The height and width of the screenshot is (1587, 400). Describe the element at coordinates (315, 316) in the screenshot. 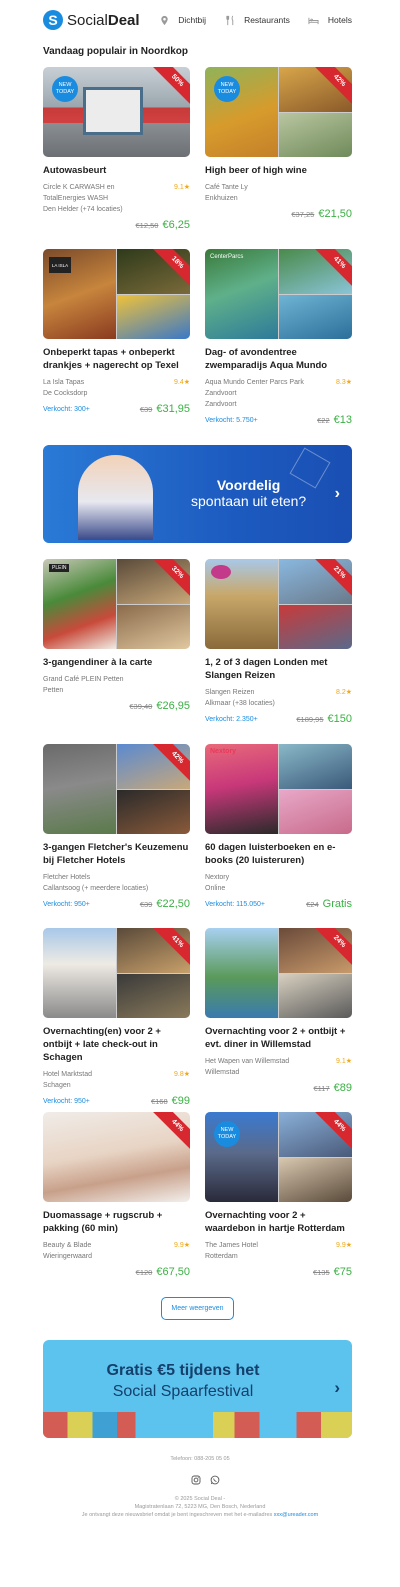

I see `swim-photo` at that location.